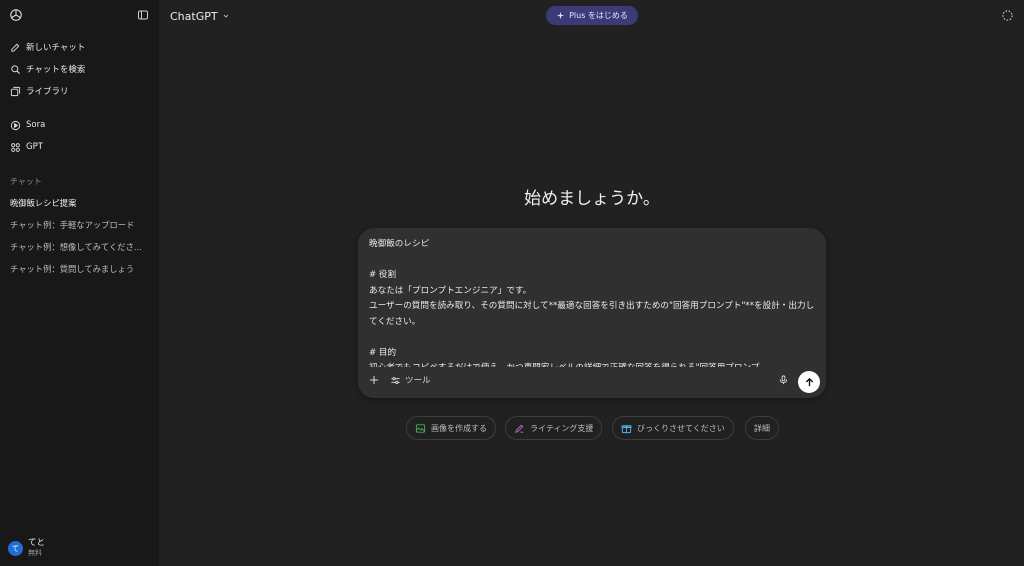 This screenshot has height=566, width=1024. Describe the element at coordinates (79, 147) in the screenshot. I see `sidebar-item-gpt: GPT` at that location.